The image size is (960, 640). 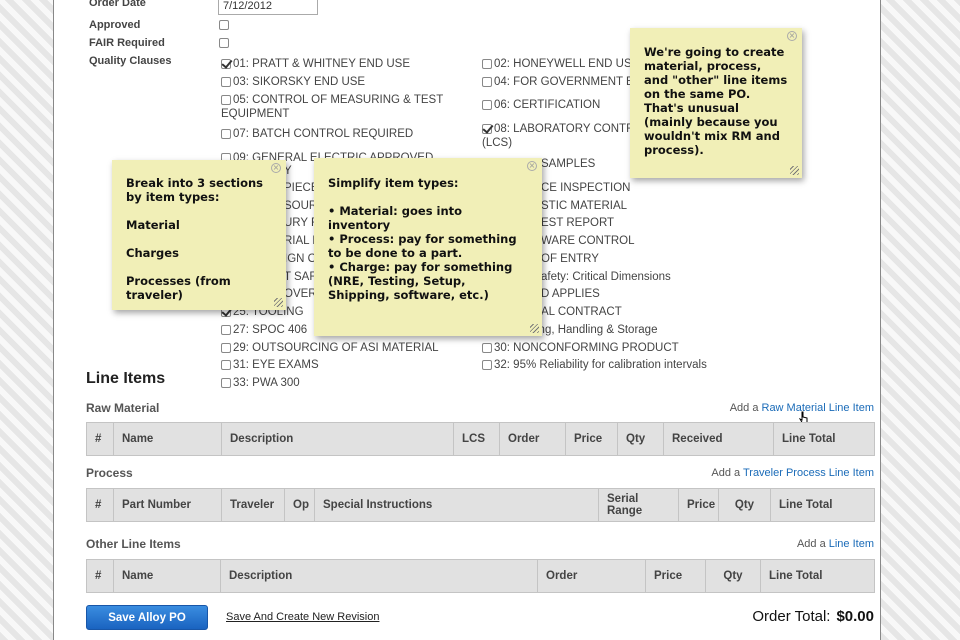 What do you see at coordinates (152, 253) in the screenshot?
I see `note-line: Charges` at bounding box center [152, 253].